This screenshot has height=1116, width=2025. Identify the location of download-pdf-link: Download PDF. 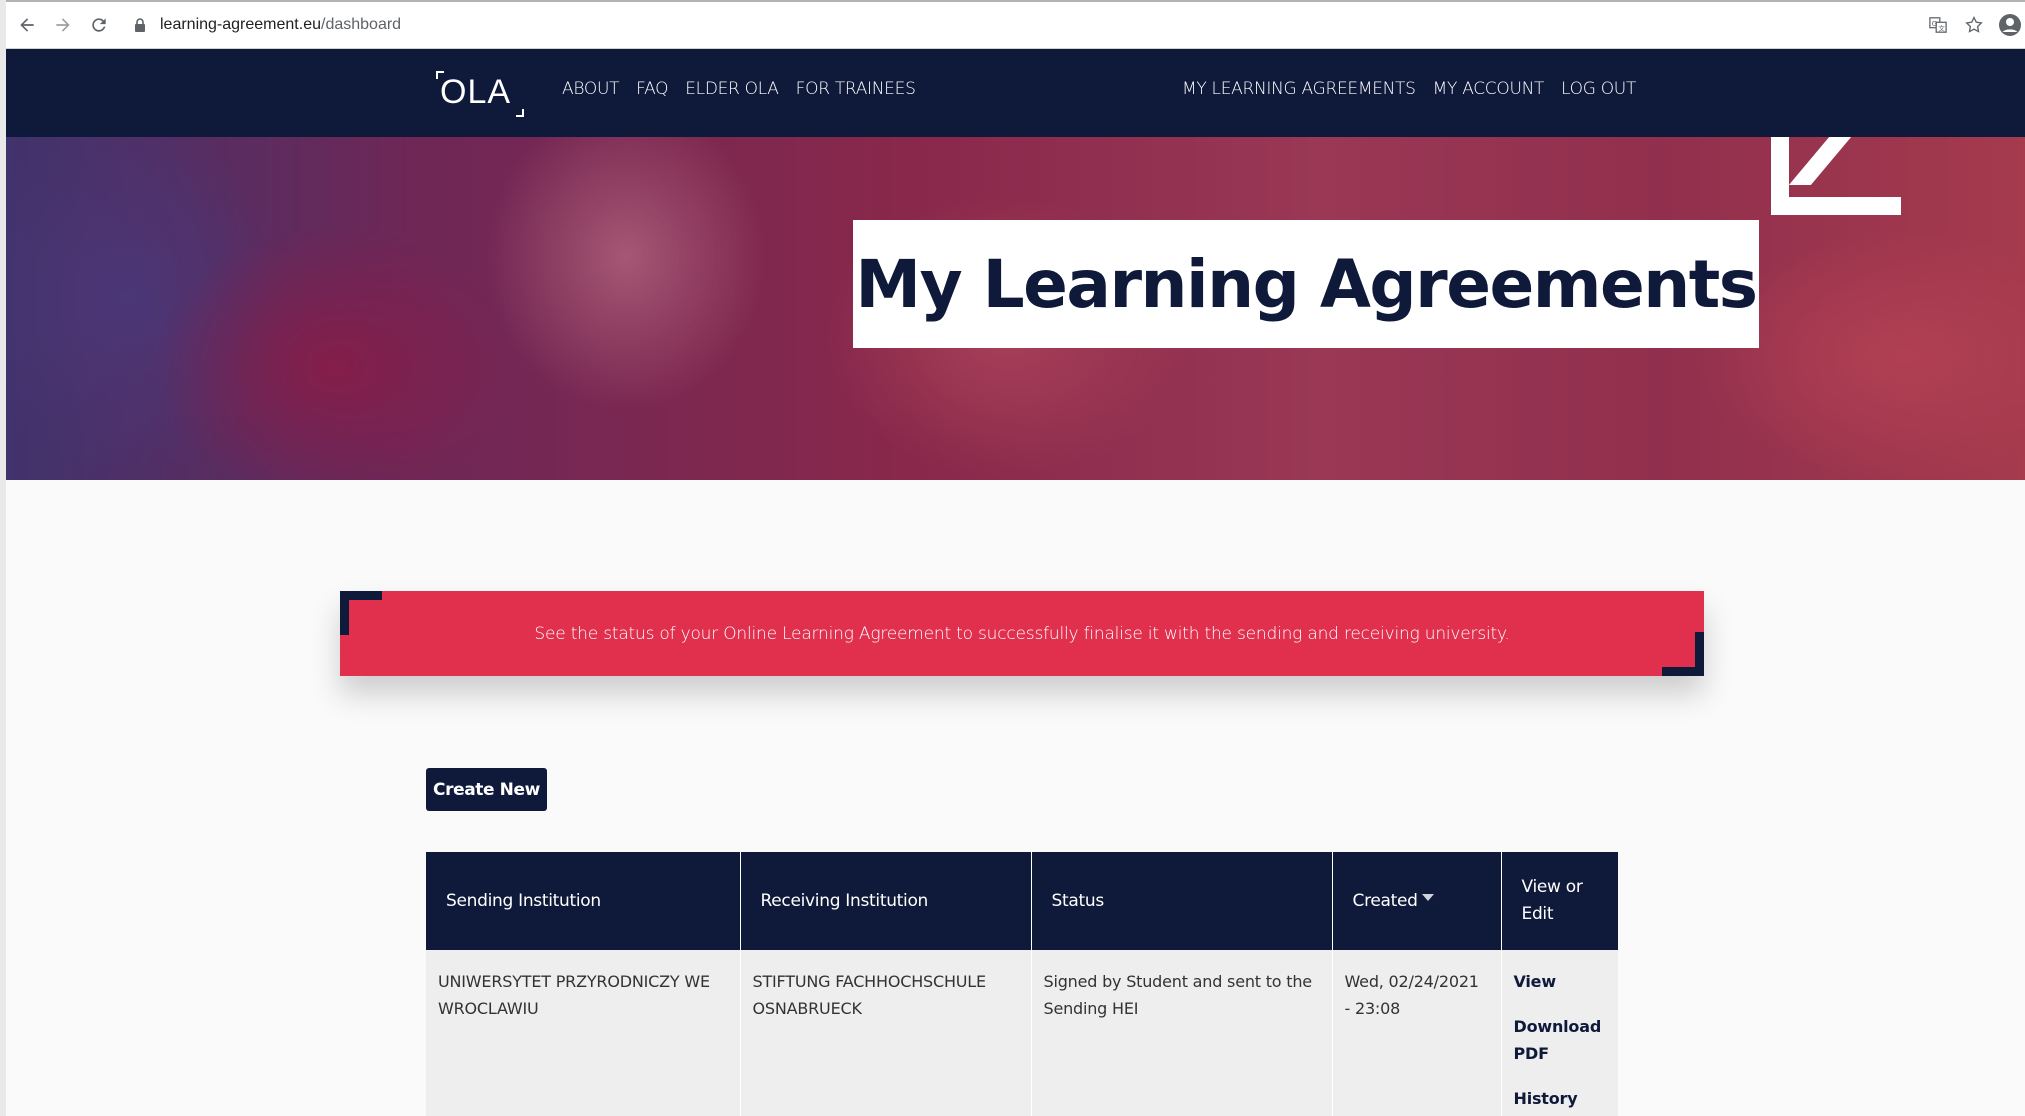
(1560, 1040).